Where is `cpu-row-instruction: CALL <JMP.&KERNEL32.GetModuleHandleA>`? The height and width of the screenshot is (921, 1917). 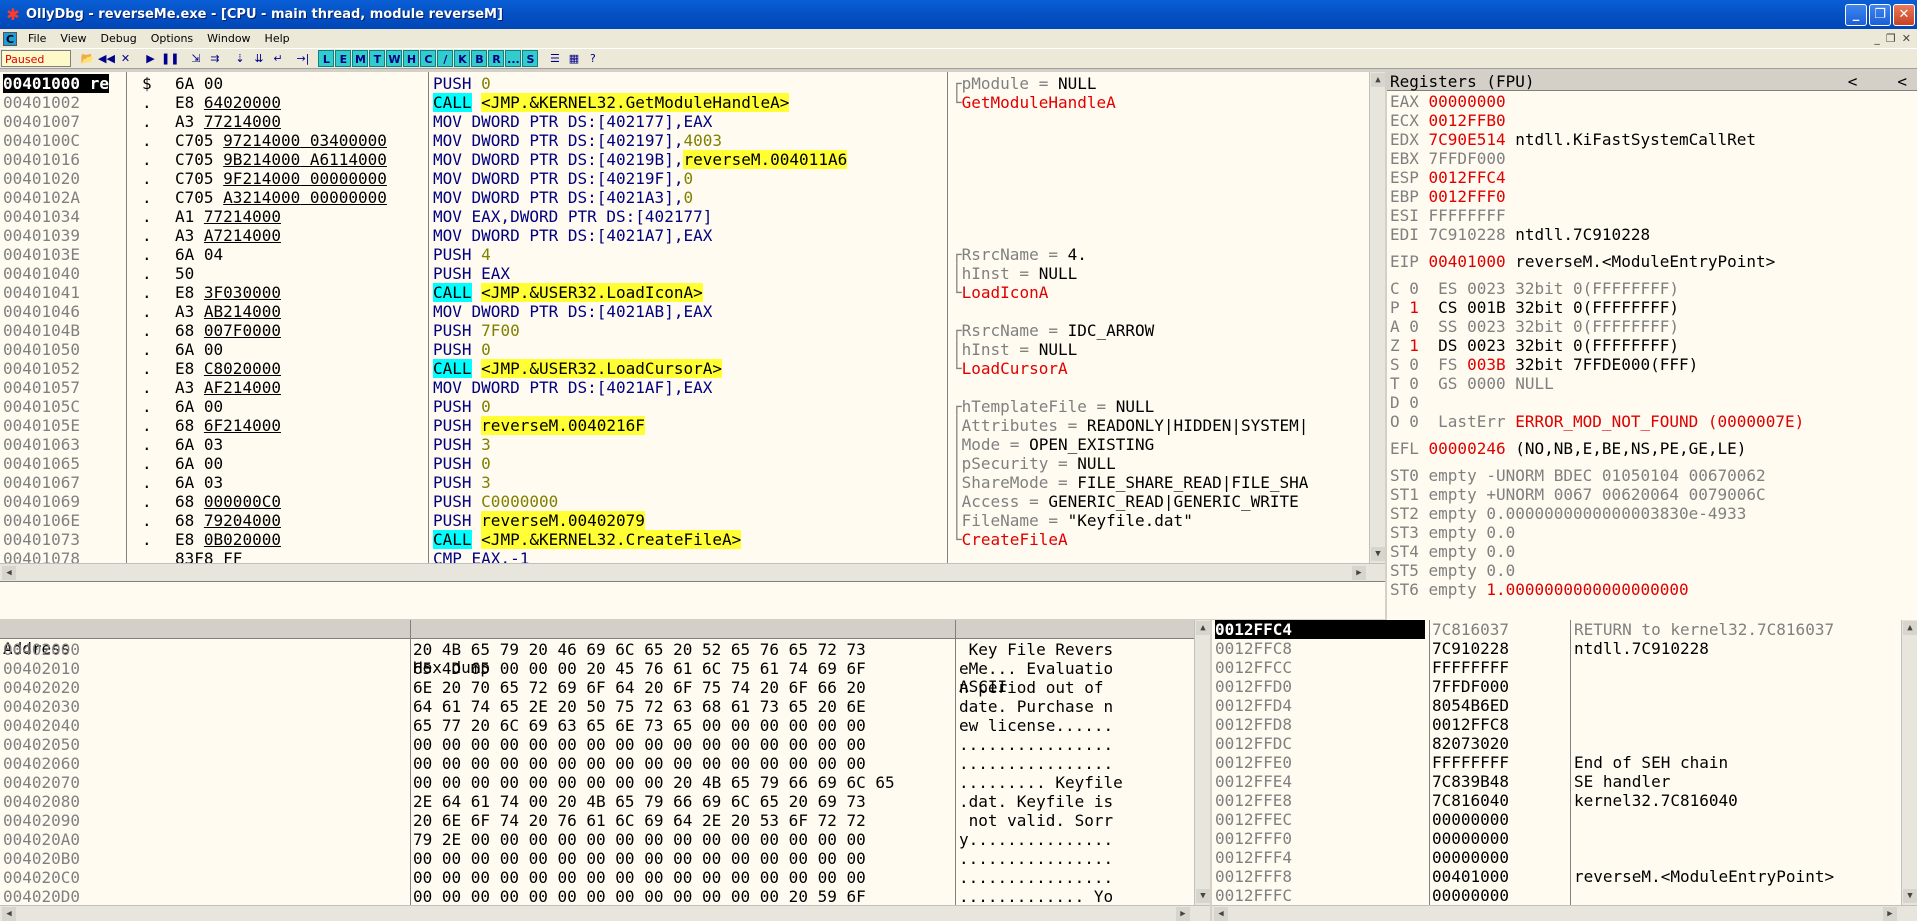 cpu-row-instruction: CALL <JMP.&KERNEL32.GetModuleHandleA> is located at coordinates (688, 102).